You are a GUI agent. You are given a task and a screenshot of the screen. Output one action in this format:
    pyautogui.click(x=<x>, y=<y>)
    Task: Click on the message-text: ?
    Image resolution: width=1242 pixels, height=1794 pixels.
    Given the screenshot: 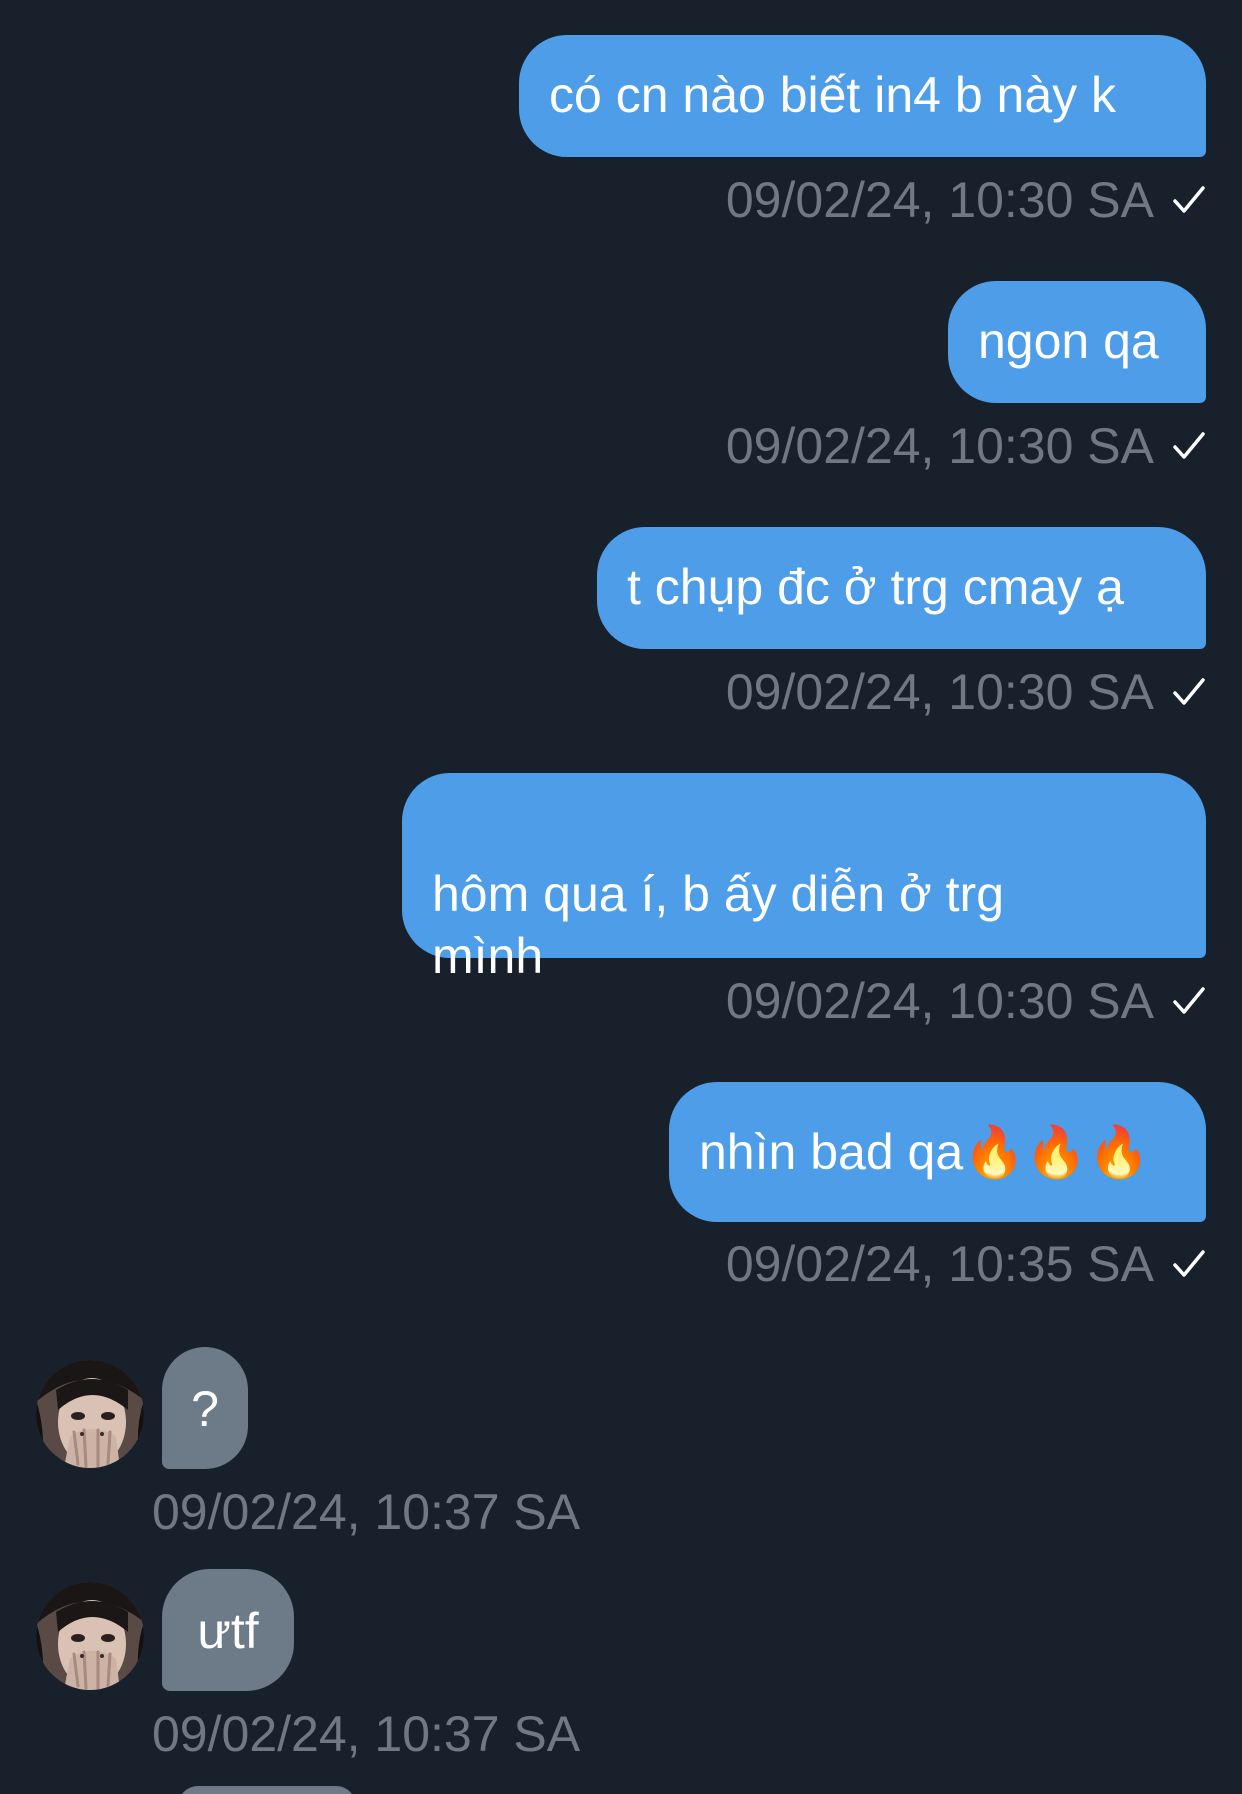 What is the action you would take?
    pyautogui.click(x=205, y=1409)
    